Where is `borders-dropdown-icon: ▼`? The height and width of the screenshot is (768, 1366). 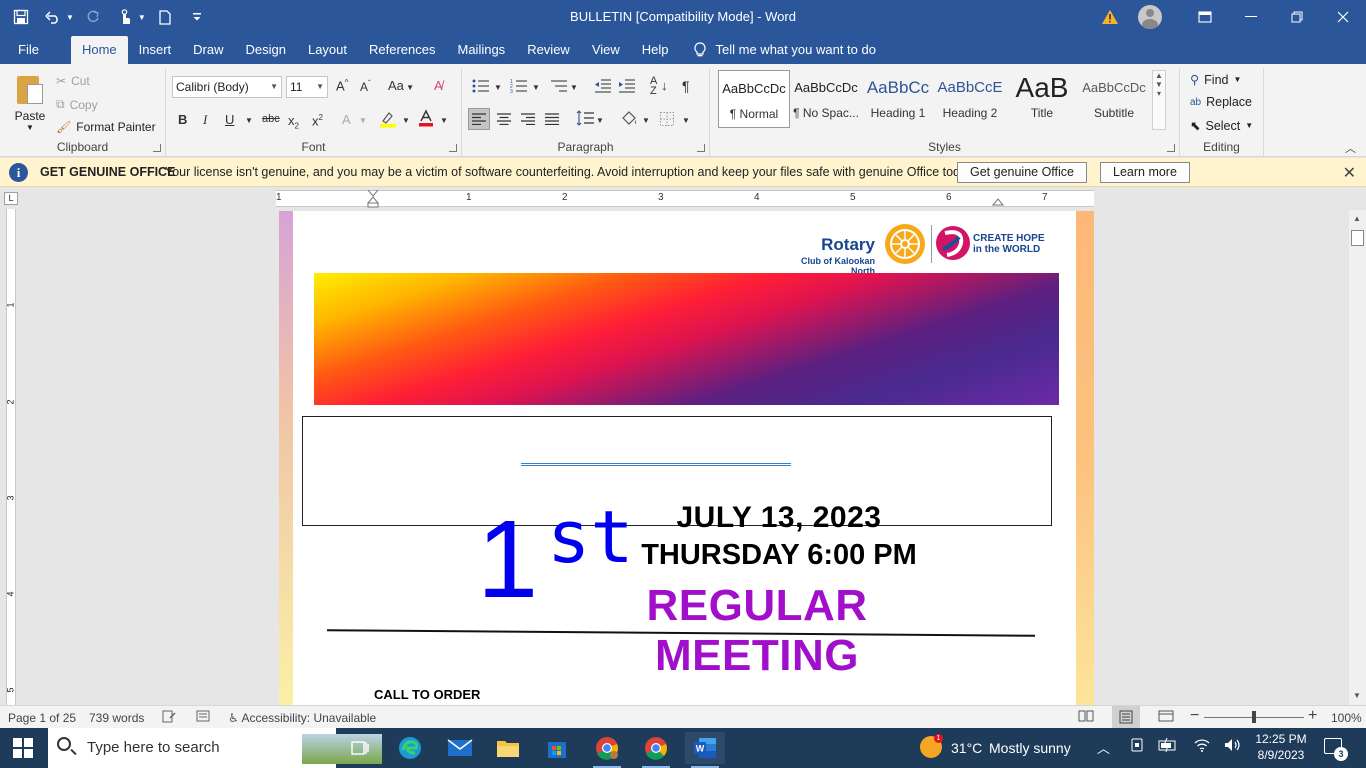
borders-dropdown-icon: ▼ is located at coordinates (686, 120).